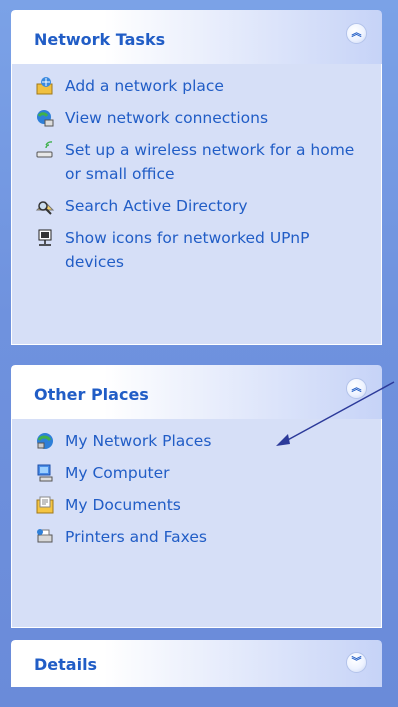 The image size is (398, 707). I want to click on search-directory-icon, so click(45, 208).